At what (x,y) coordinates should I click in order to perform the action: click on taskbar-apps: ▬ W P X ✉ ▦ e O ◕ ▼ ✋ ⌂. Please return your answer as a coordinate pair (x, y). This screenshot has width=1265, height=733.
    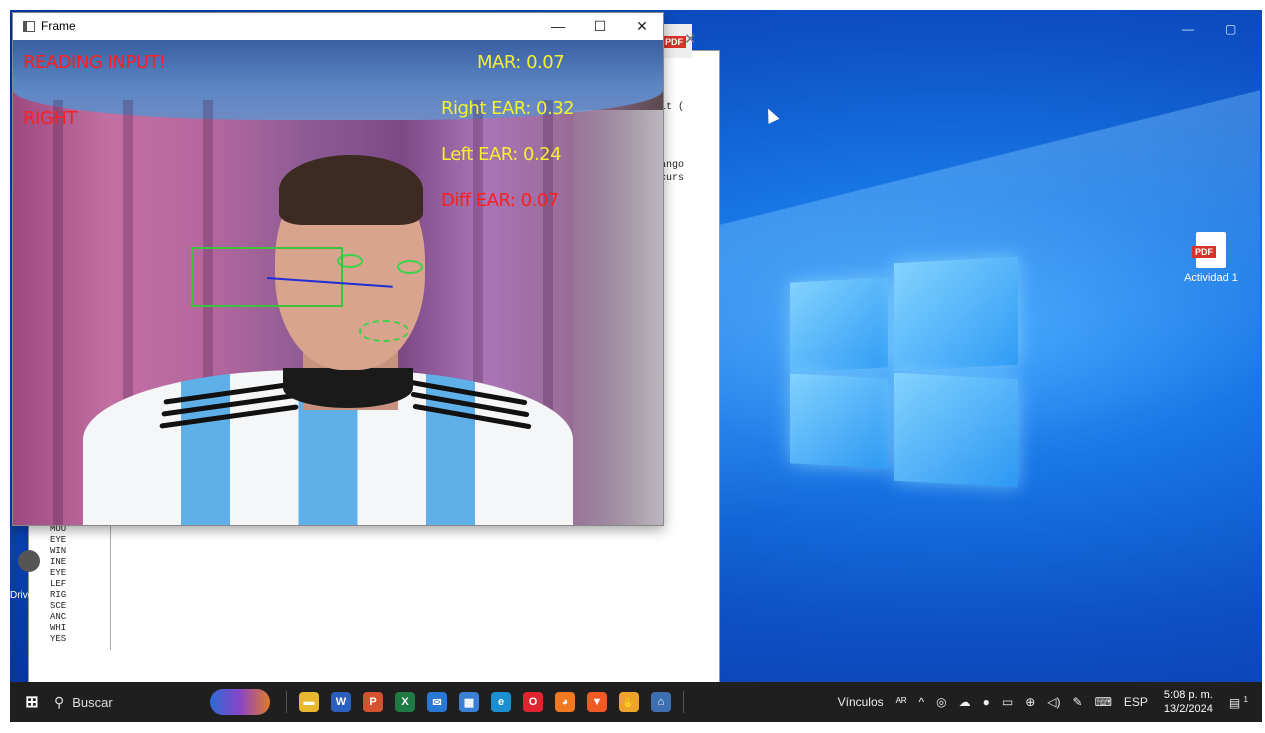
    Looking at the image, I should click on (485, 702).